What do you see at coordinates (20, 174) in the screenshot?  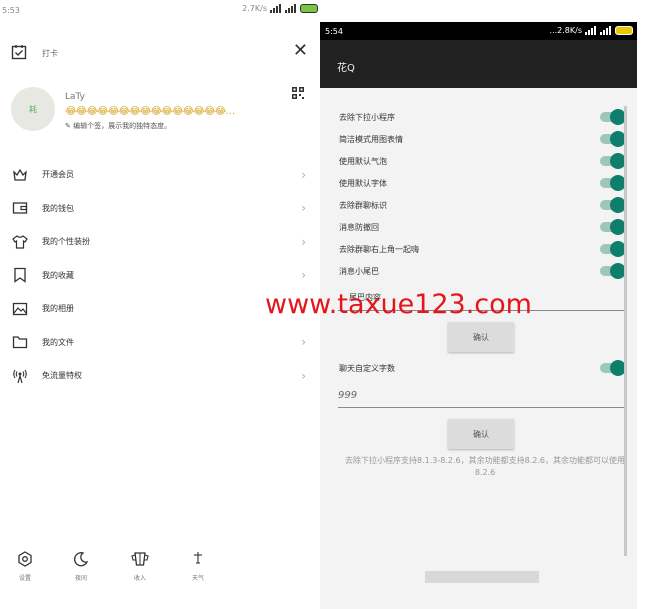 I see `crown-icon` at bounding box center [20, 174].